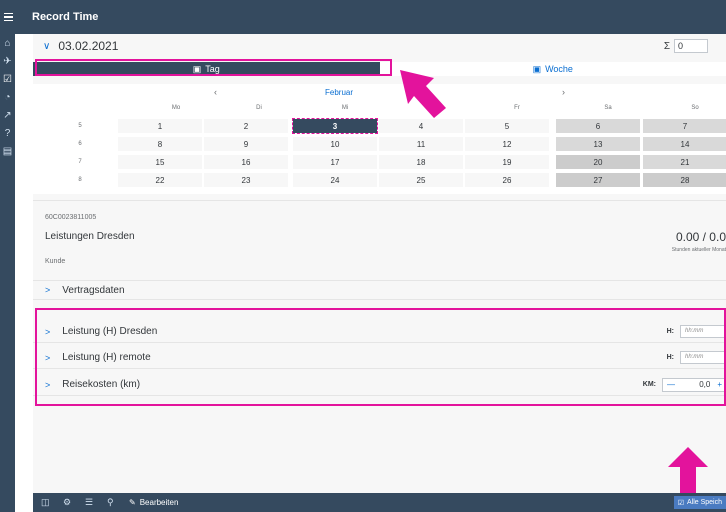 This screenshot has width=726, height=512. What do you see at coordinates (160, 180) in the screenshot?
I see `calendar-day: 22` at bounding box center [160, 180].